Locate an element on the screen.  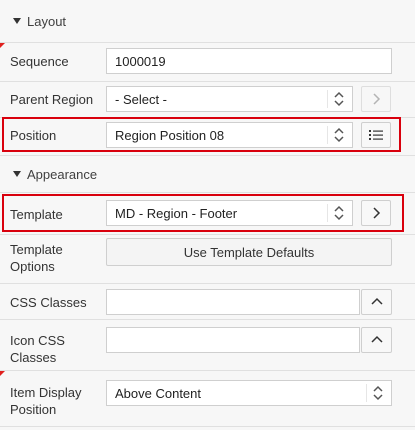
item-display-position-label: Item Display Position is located at coordinates (55, 401).